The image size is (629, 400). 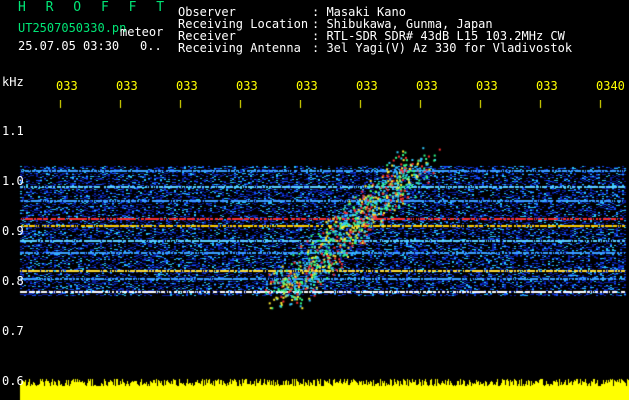 What do you see at coordinates (94, 7) in the screenshot?
I see `app-title: H R O F F T` at bounding box center [94, 7].